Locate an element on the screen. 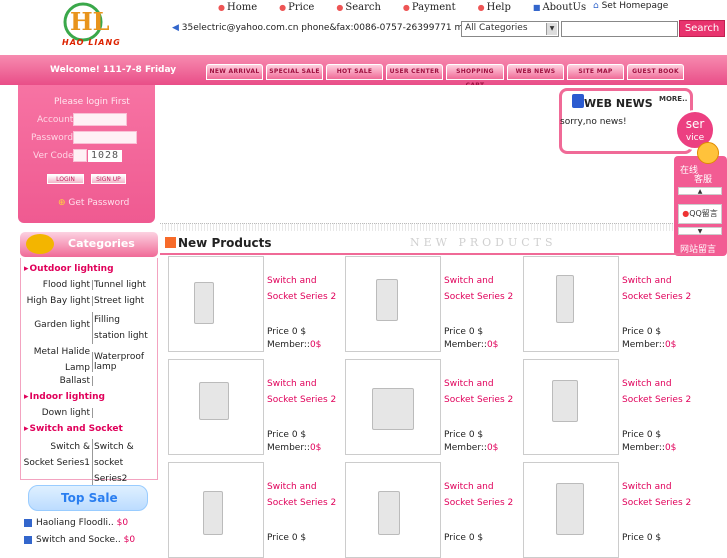  tab-site-map: SITE MAP is located at coordinates (595, 72).